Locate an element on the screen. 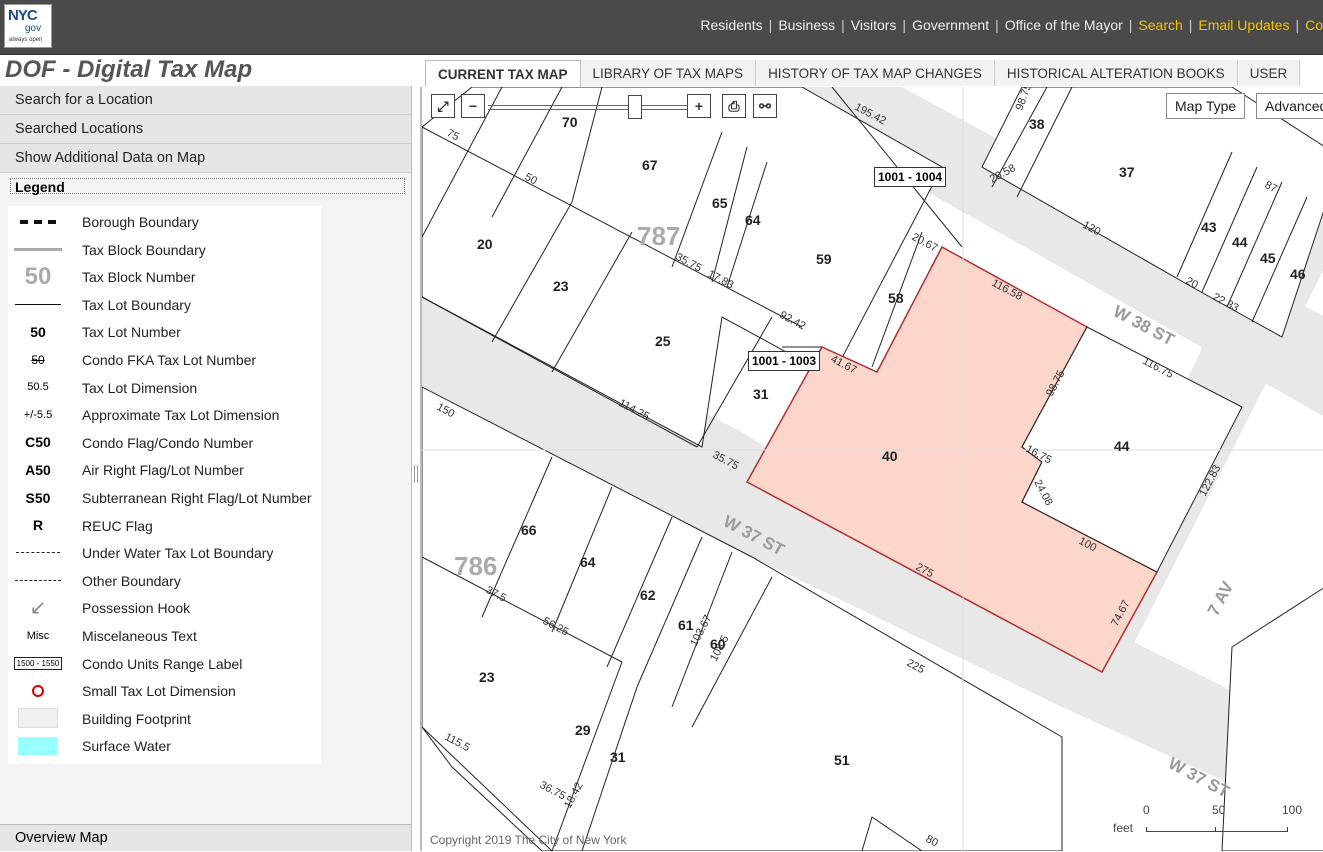  legend-label: Subterranean Right Flag/Lot Number is located at coordinates (197, 498).